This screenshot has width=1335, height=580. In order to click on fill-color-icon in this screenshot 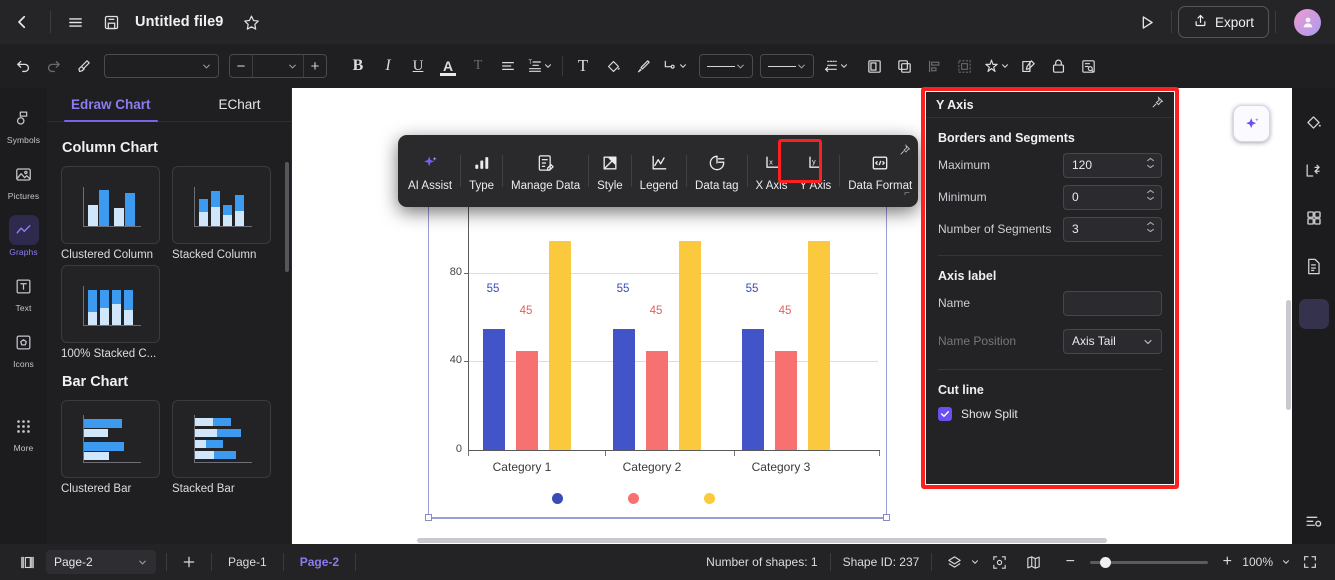, I will do `click(1313, 122)`.